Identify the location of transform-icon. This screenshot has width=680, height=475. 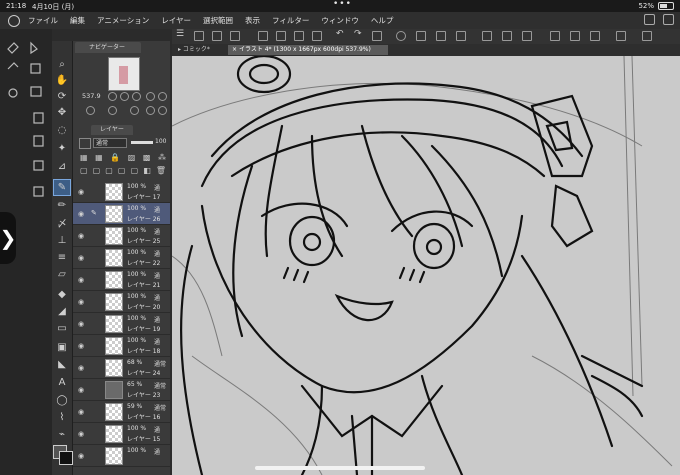
(421, 36).